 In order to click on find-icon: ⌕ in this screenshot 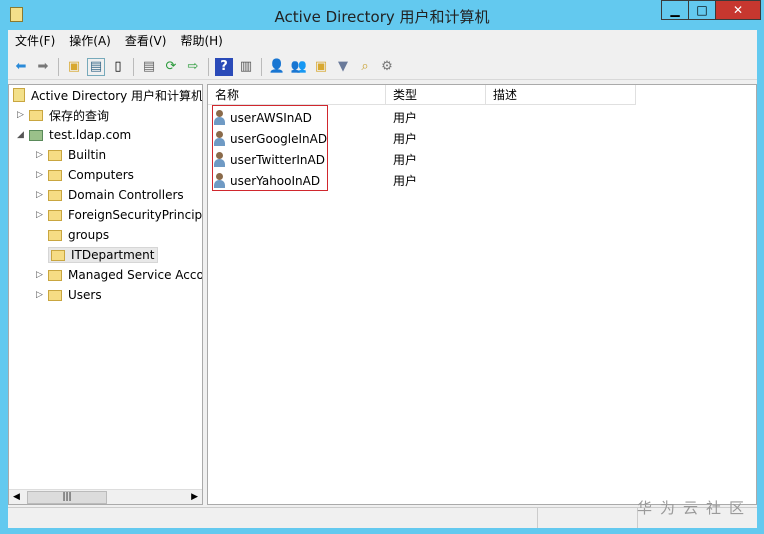, I will do `click(365, 67)`.